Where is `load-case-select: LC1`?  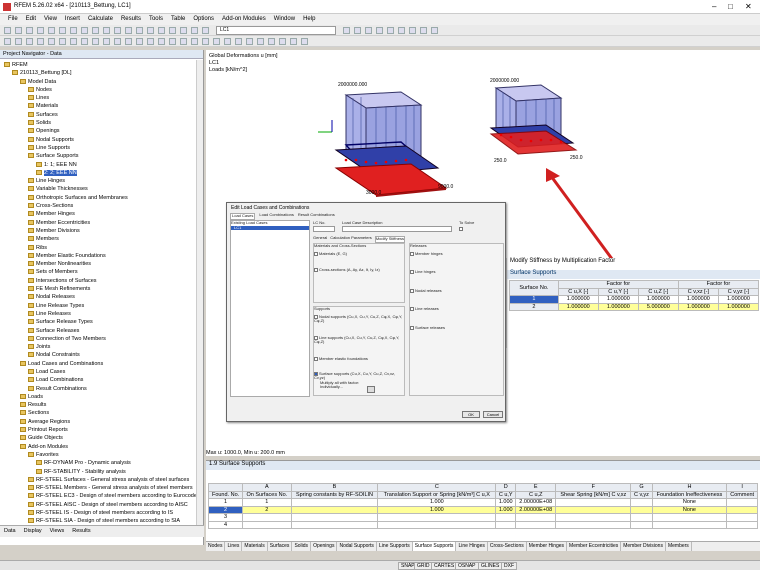 load-case-select: LC1 is located at coordinates (276, 30).